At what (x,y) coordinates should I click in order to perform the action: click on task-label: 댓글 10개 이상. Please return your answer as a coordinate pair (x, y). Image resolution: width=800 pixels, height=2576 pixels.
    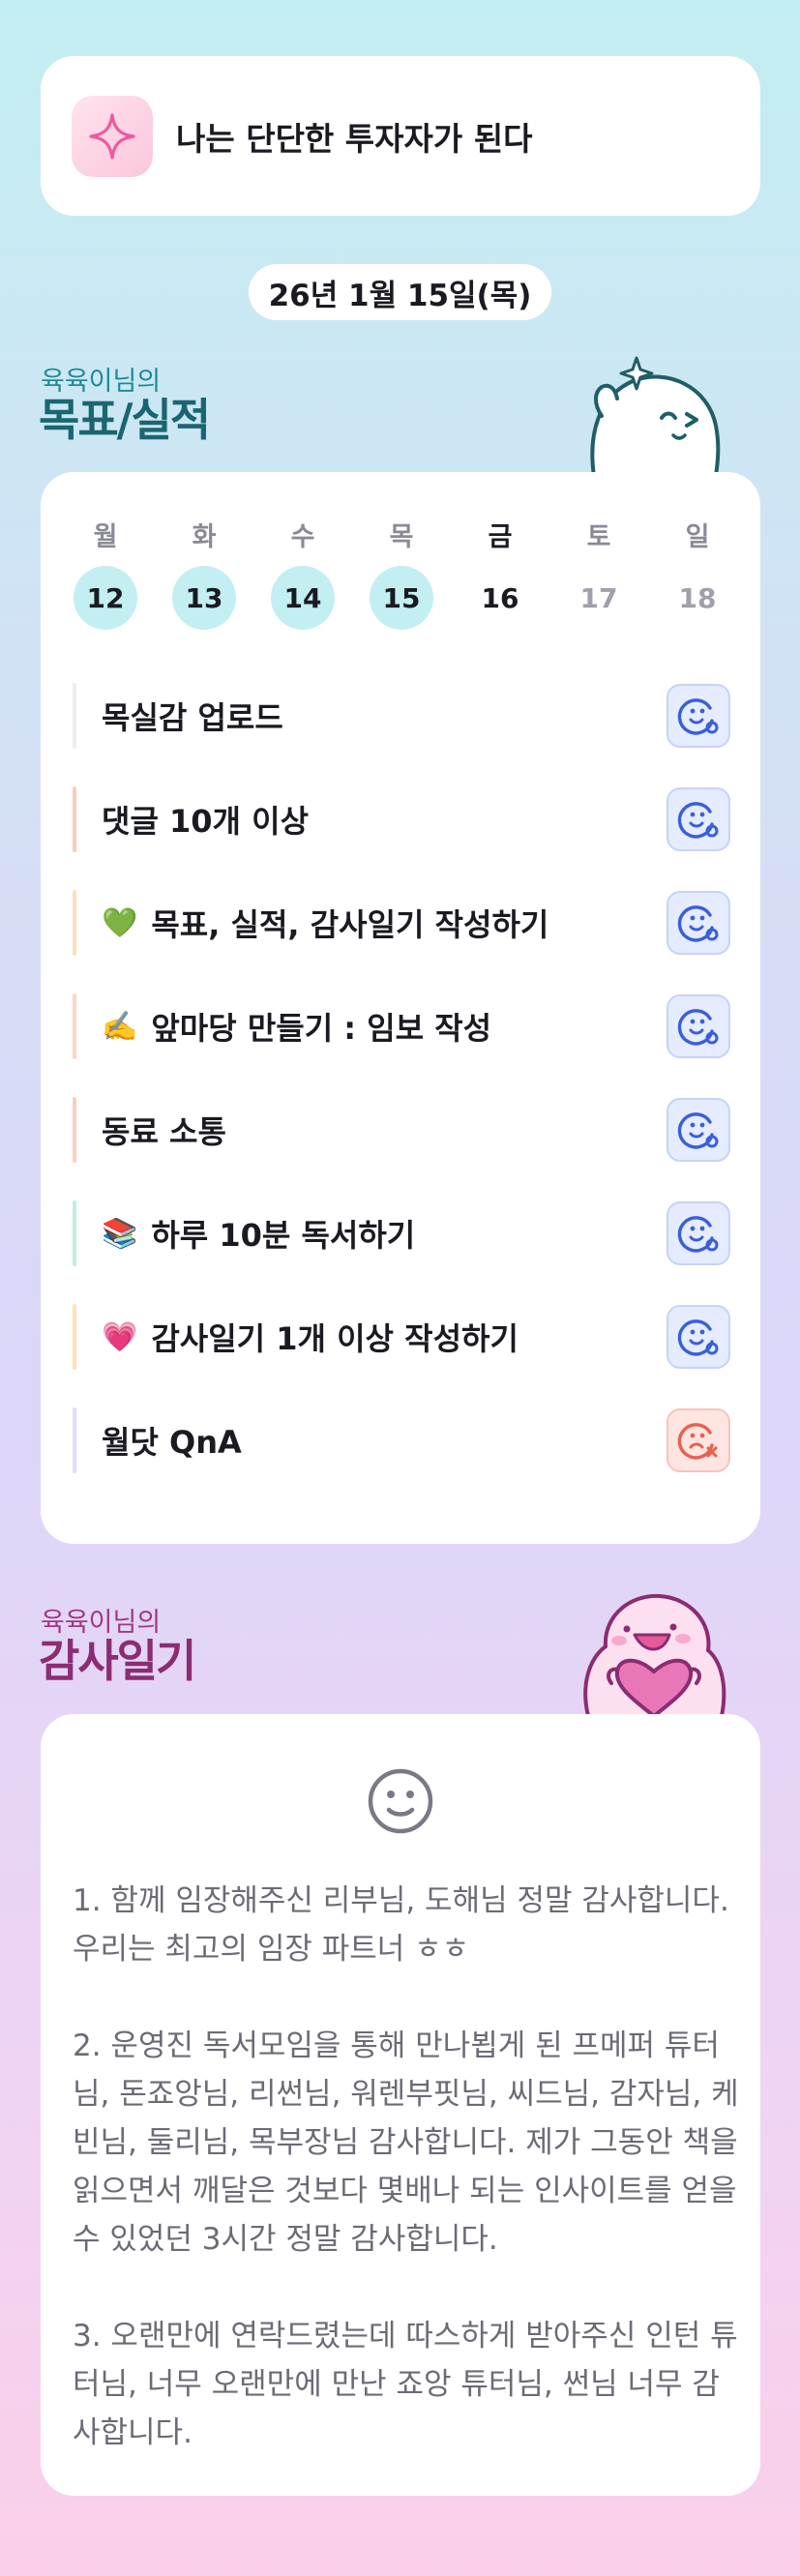
    Looking at the image, I should click on (205, 819).